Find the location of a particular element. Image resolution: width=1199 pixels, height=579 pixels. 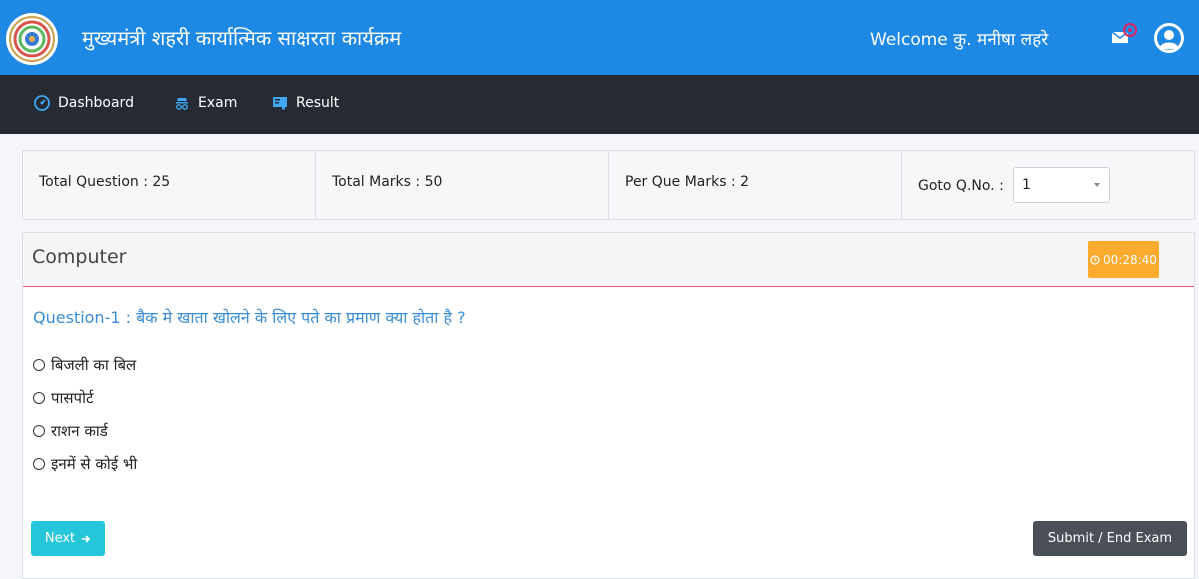

option-4: इनमें से कोई भी is located at coordinates (85, 464).